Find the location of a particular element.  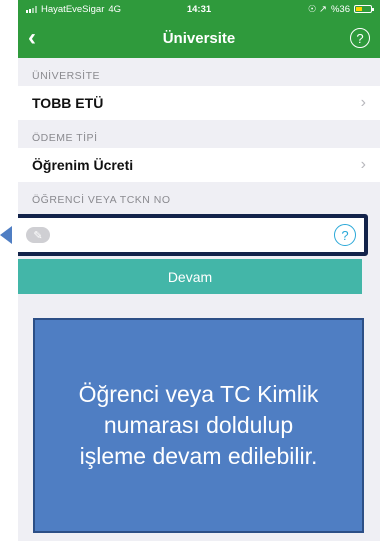

back-chevron-icon: ‹ is located at coordinates (43, 38).